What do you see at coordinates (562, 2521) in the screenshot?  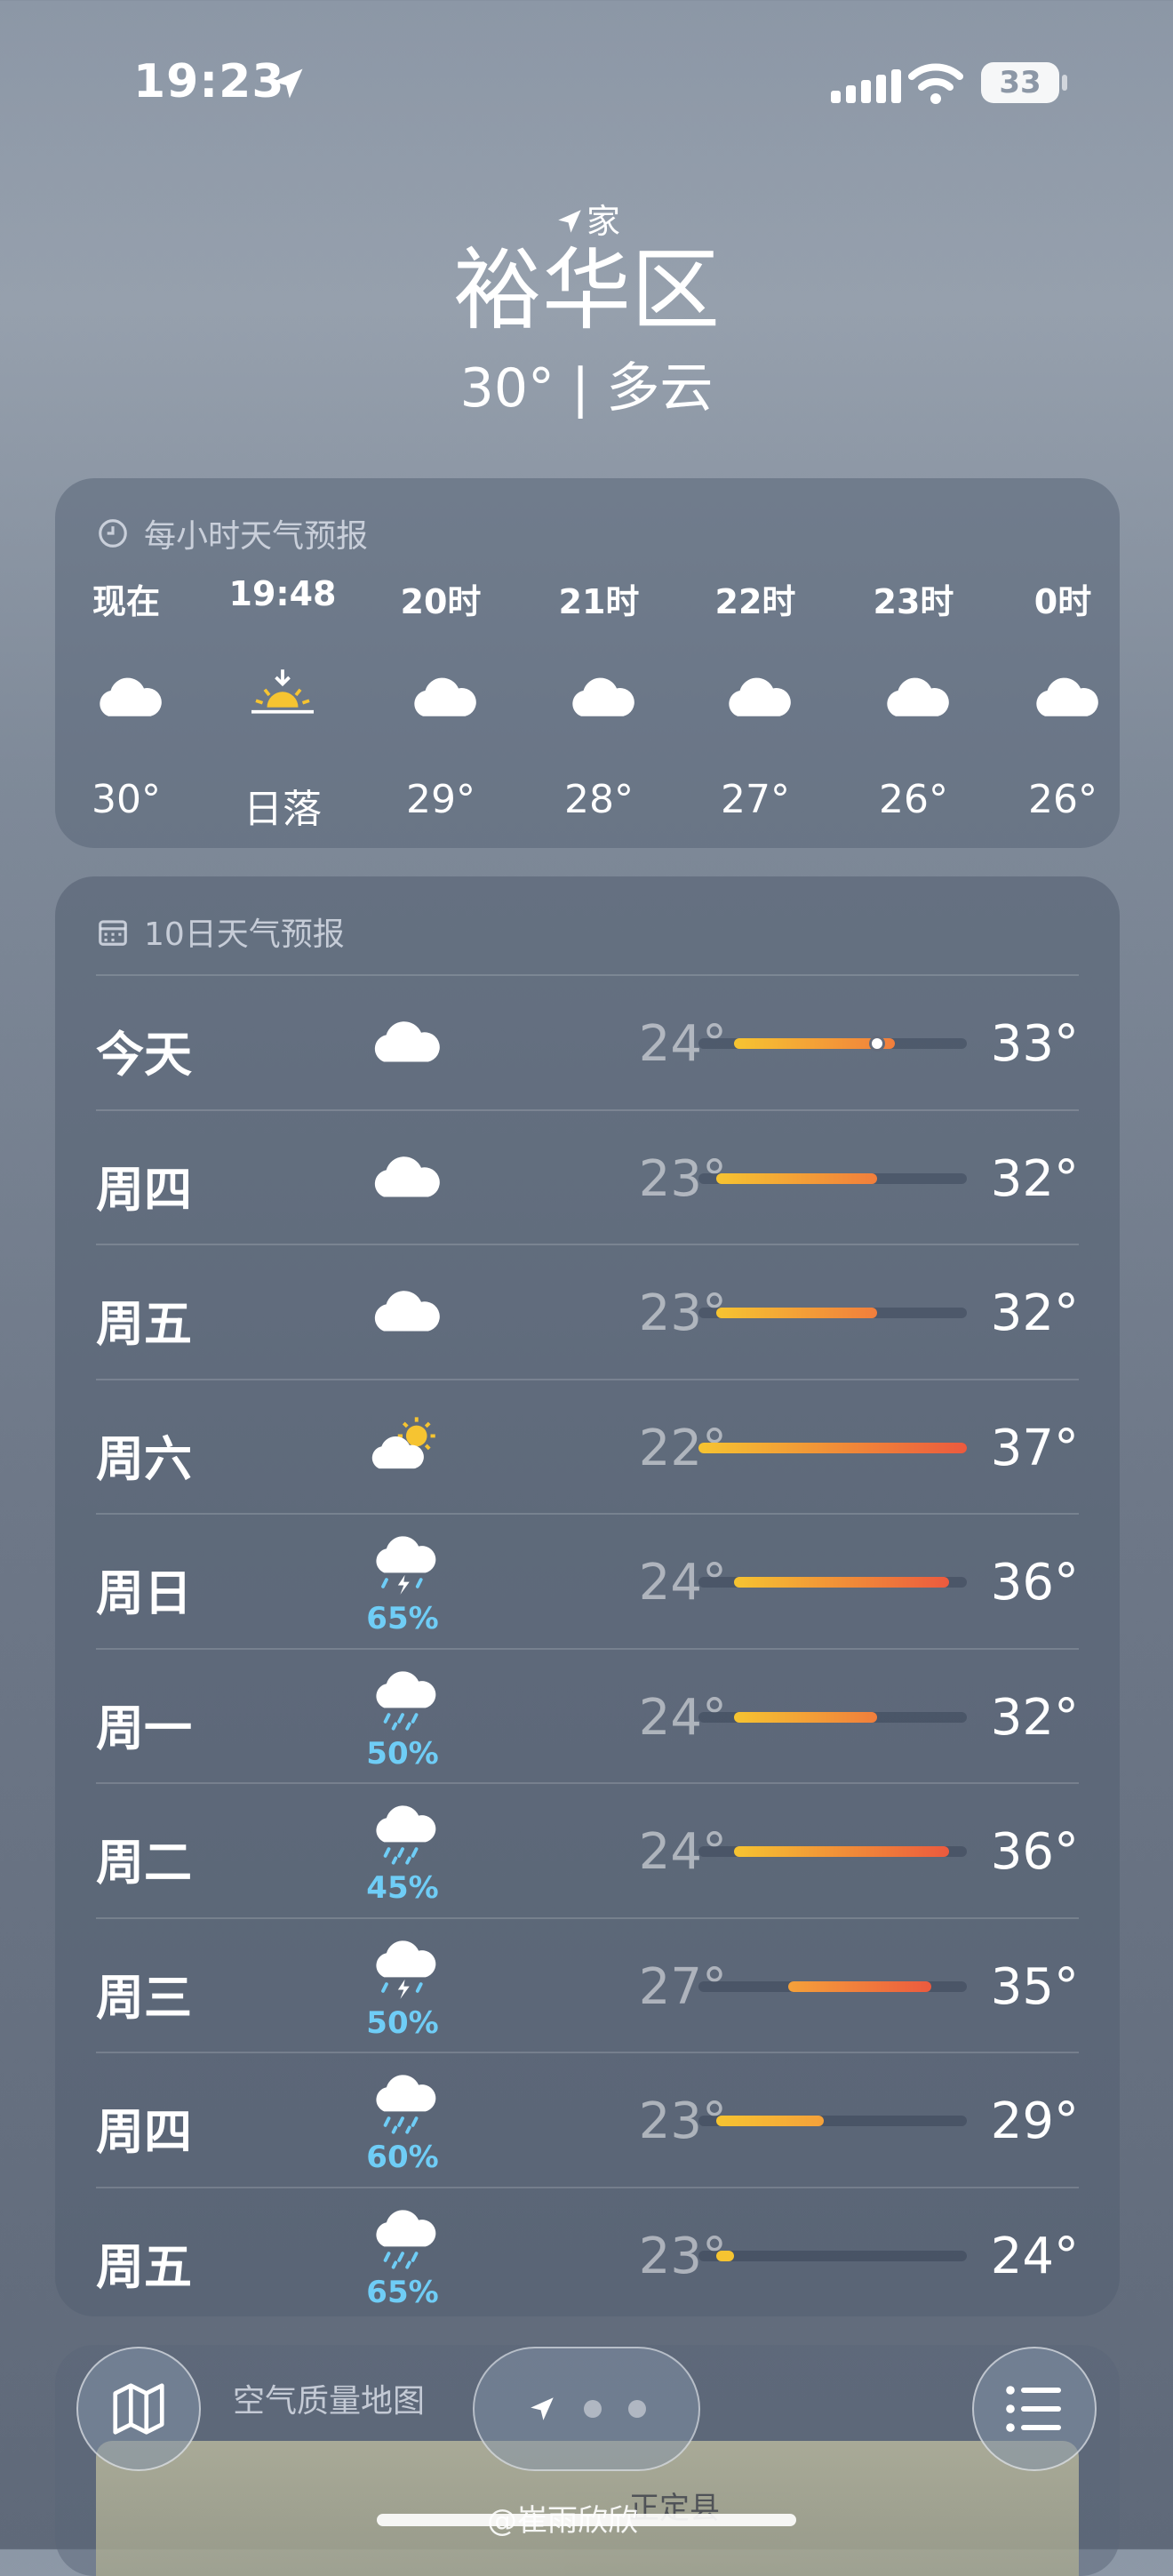 I see `watermark: @崔雨欣欣` at bounding box center [562, 2521].